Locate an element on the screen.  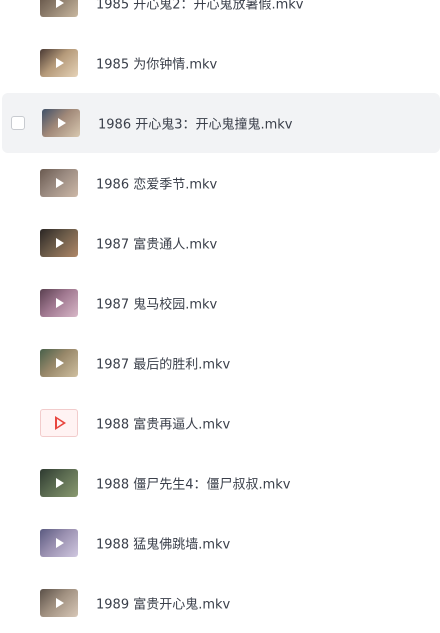
file-select-checkbox is located at coordinates (18, 123).